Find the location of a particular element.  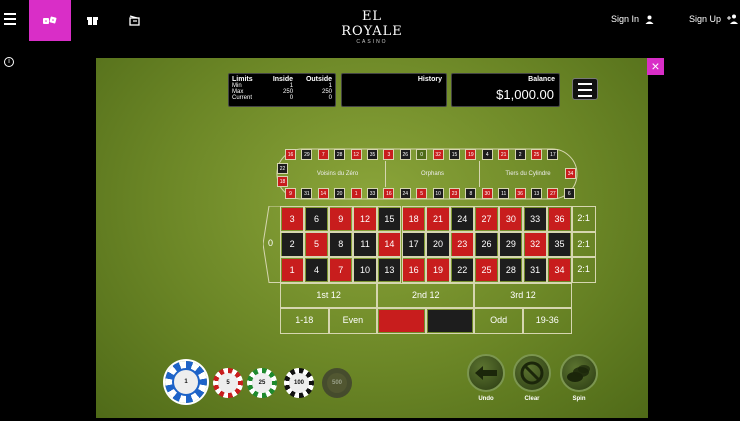

number-cell-25: 25 is located at coordinates (486, 270).